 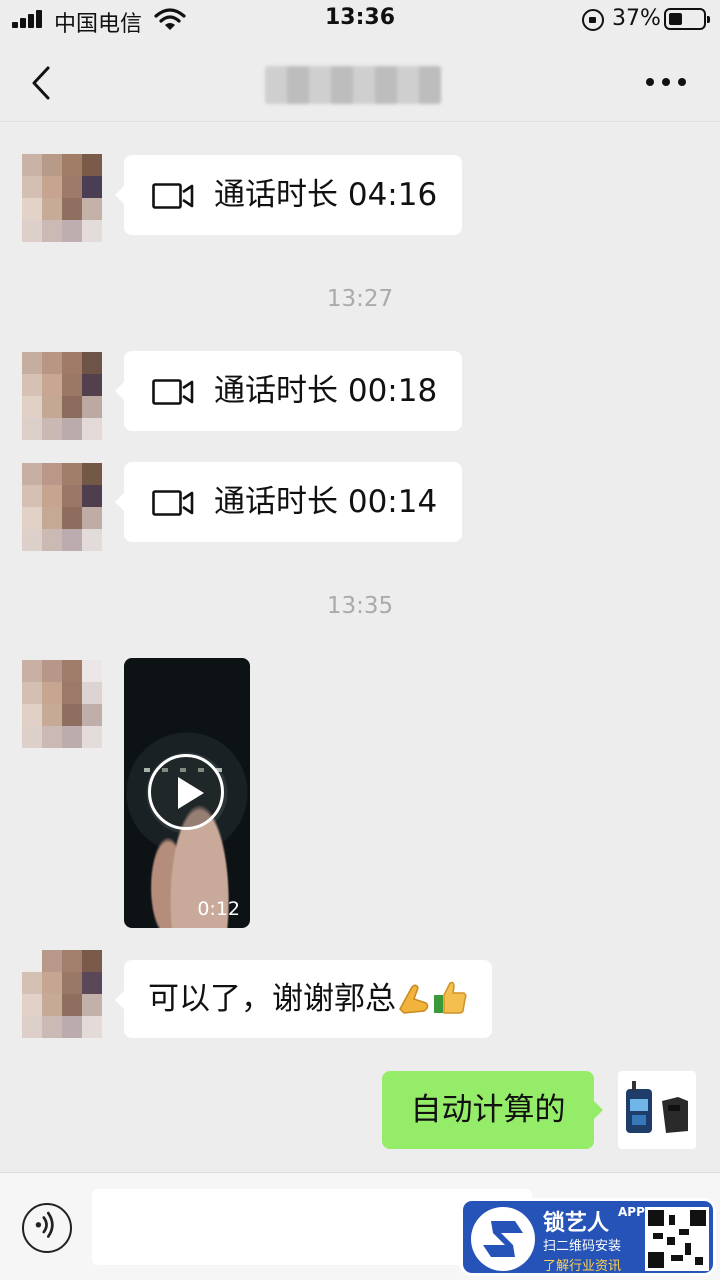 I want to click on video-duration: 0:12, so click(x=218, y=909).